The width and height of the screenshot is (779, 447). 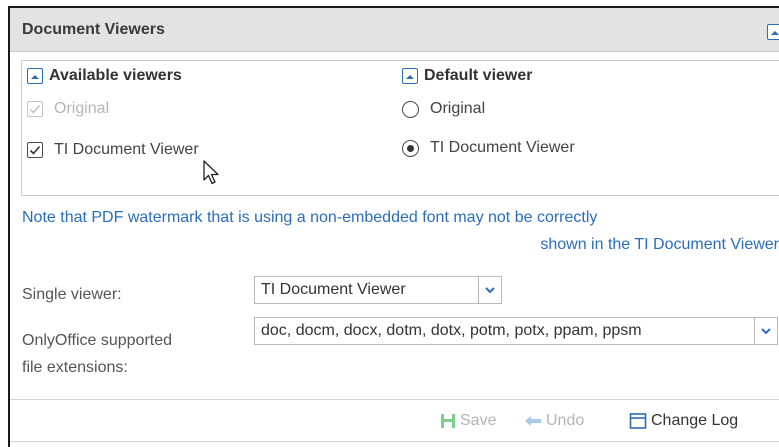 I want to click on change-log-button: Change Log, so click(x=683, y=421).